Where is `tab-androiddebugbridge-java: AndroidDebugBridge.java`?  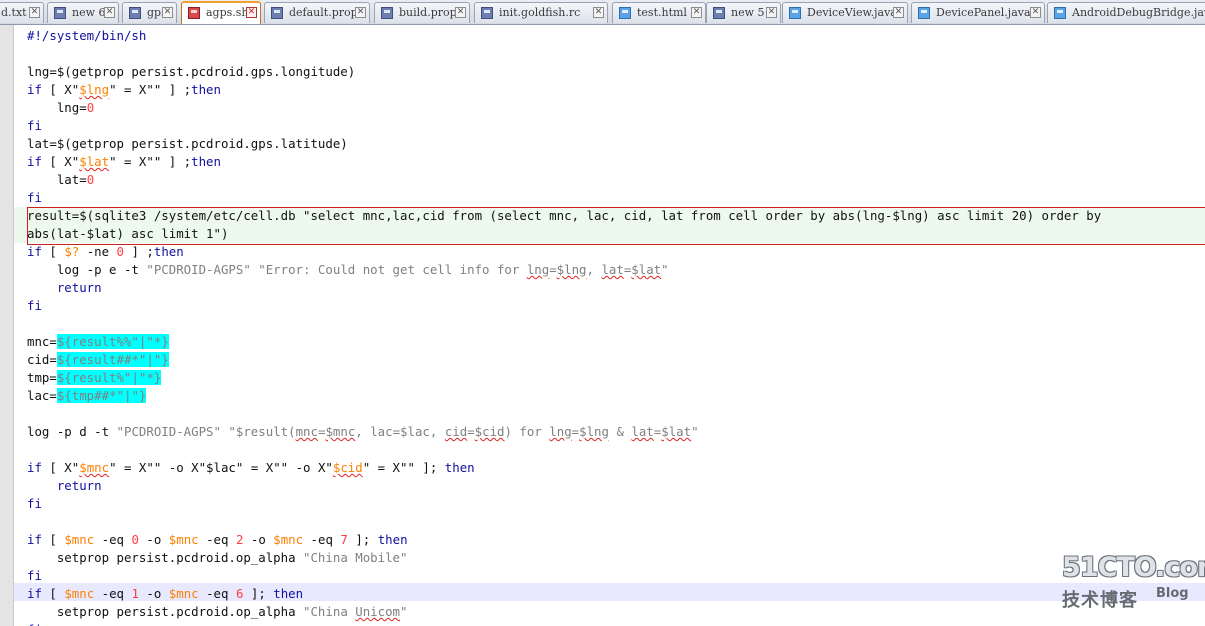 tab-androiddebugbridge-java: AndroidDebugBridge.java is located at coordinates (1126, 12).